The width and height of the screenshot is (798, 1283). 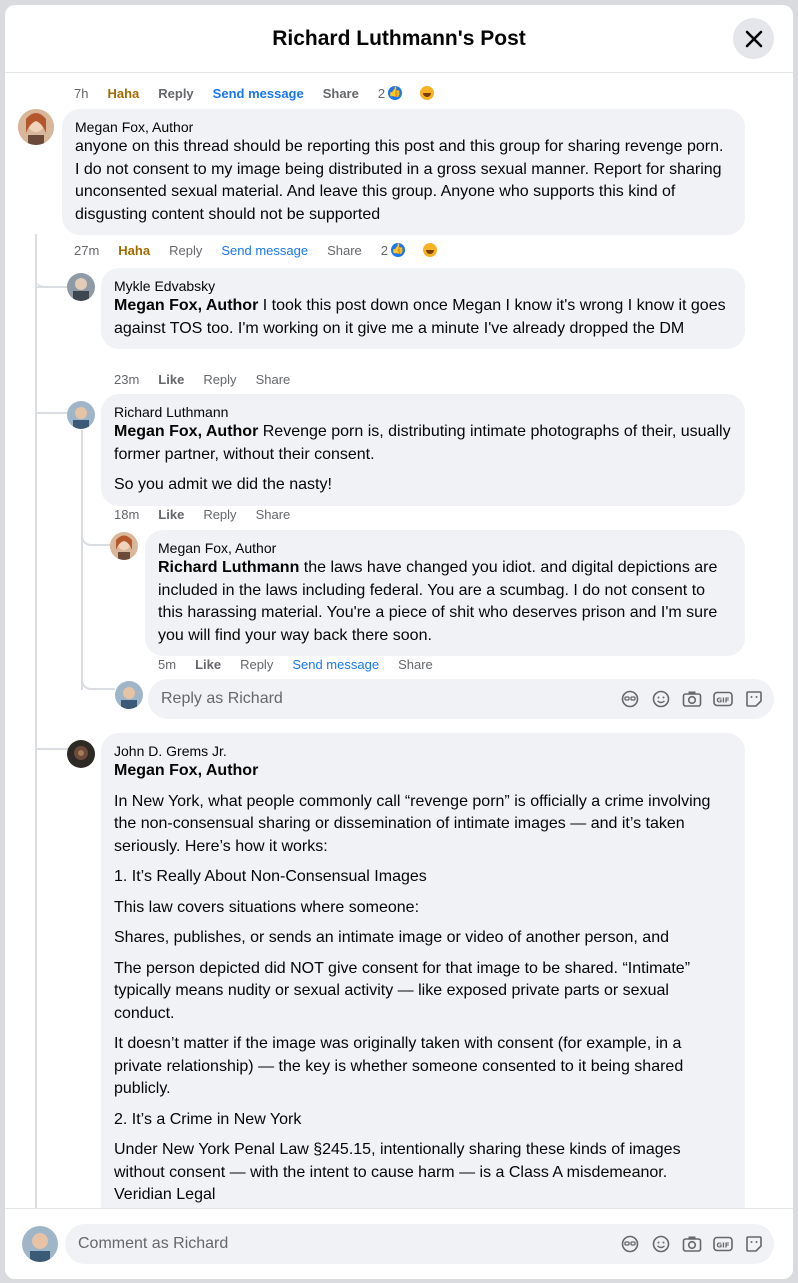 What do you see at coordinates (167, 664) in the screenshot?
I see `comment-time: 5m` at bounding box center [167, 664].